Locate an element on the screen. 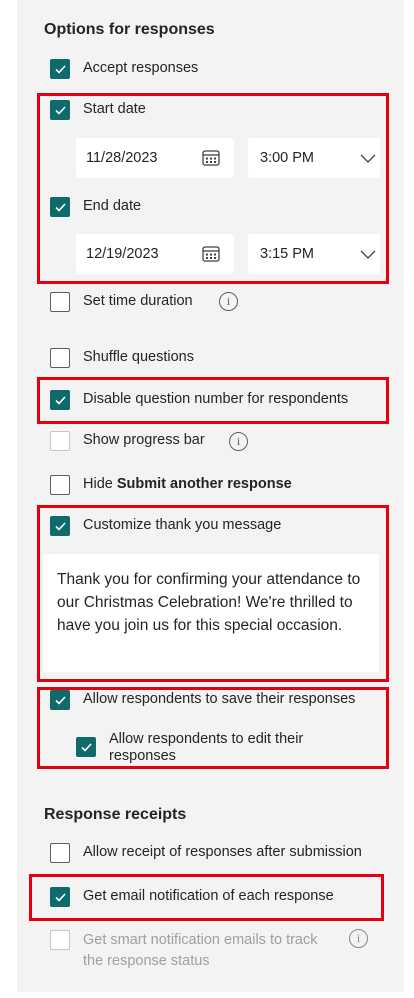 The width and height of the screenshot is (414, 998). end-time-select: 3:15 PM is located at coordinates (314, 254).